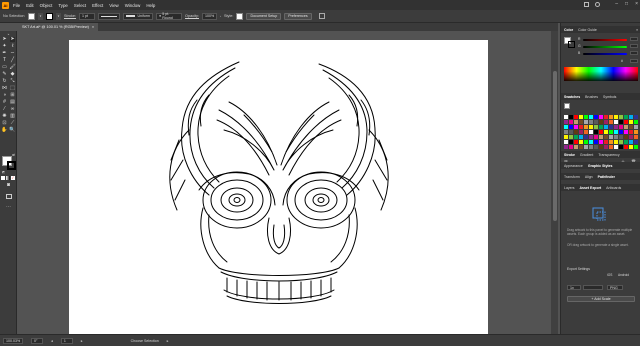 The image size is (640, 346). Describe the element at coordinates (138, 16) in the screenshot. I see `brush-definition: Uniform` at that location.